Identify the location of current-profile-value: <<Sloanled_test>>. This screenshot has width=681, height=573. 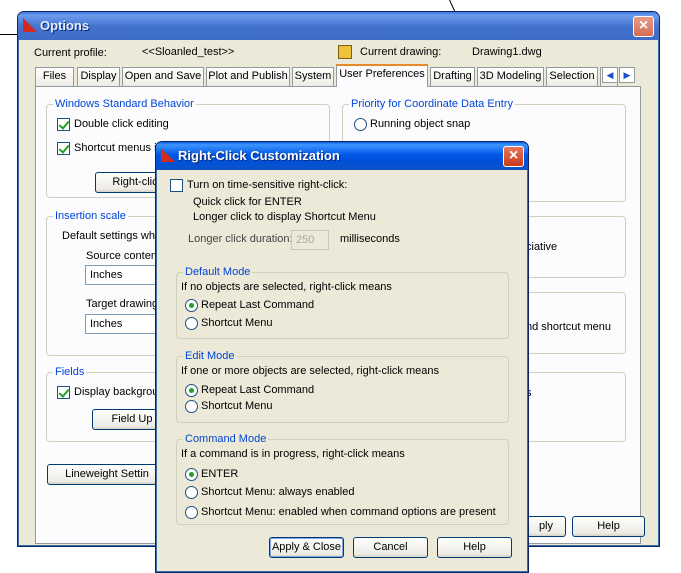
(188, 52).